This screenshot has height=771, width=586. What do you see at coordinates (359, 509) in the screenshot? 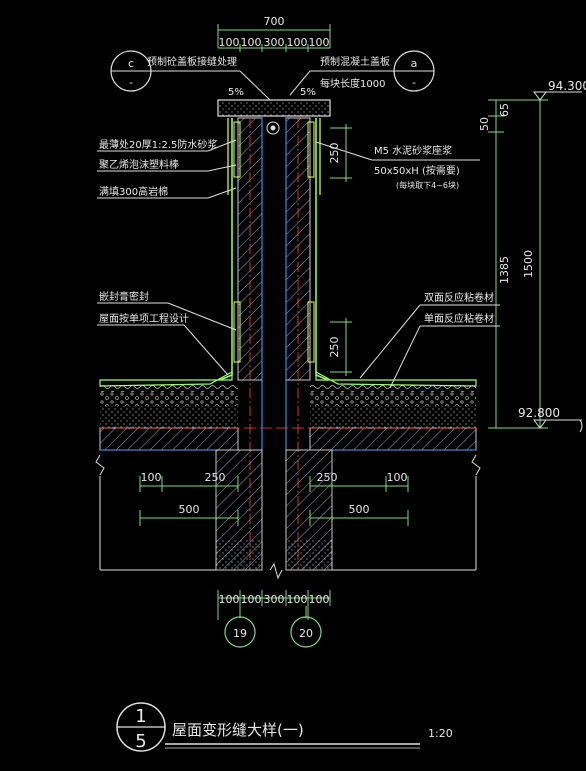
I see `dim-right-500: 500` at bounding box center [359, 509].